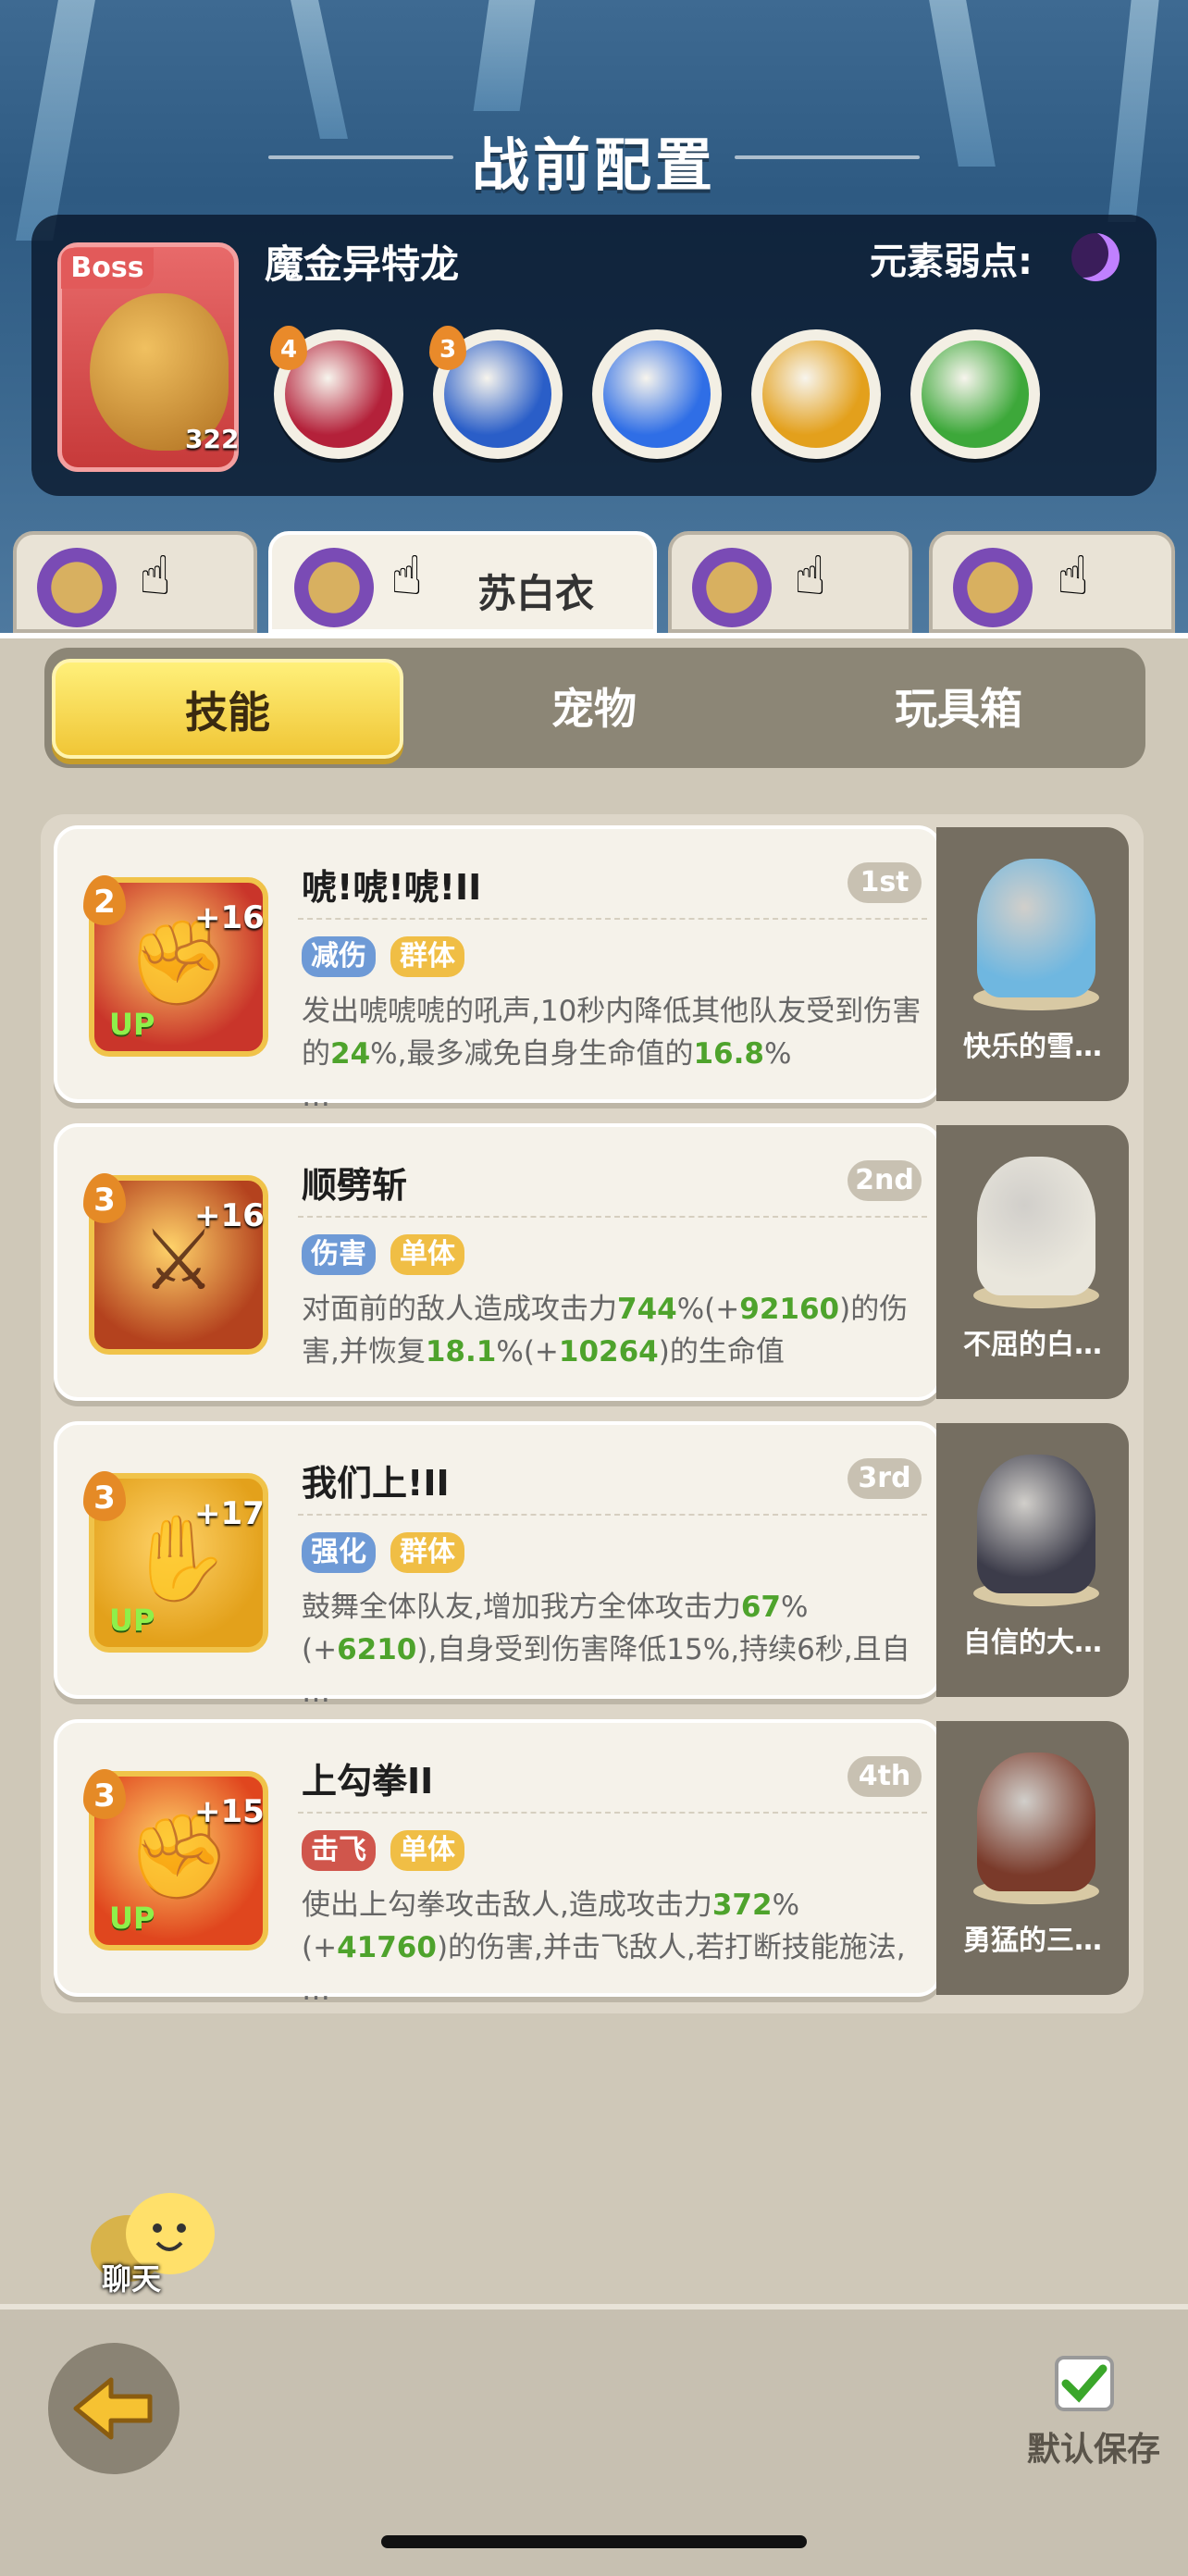 The height and width of the screenshot is (2576, 1188). What do you see at coordinates (671, 1948) in the screenshot?
I see `description-part: )的伤害,并击飞敌人,若打断技能施法,` at bounding box center [671, 1948].